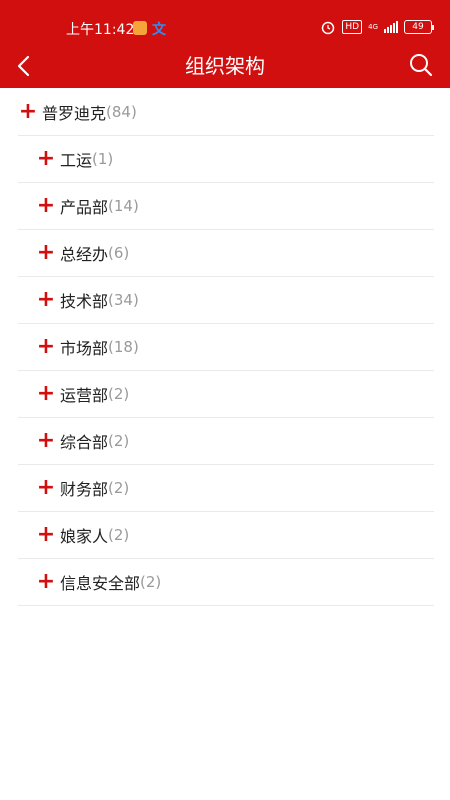  Describe the element at coordinates (391, 27) in the screenshot. I see `signal-icon` at that location.